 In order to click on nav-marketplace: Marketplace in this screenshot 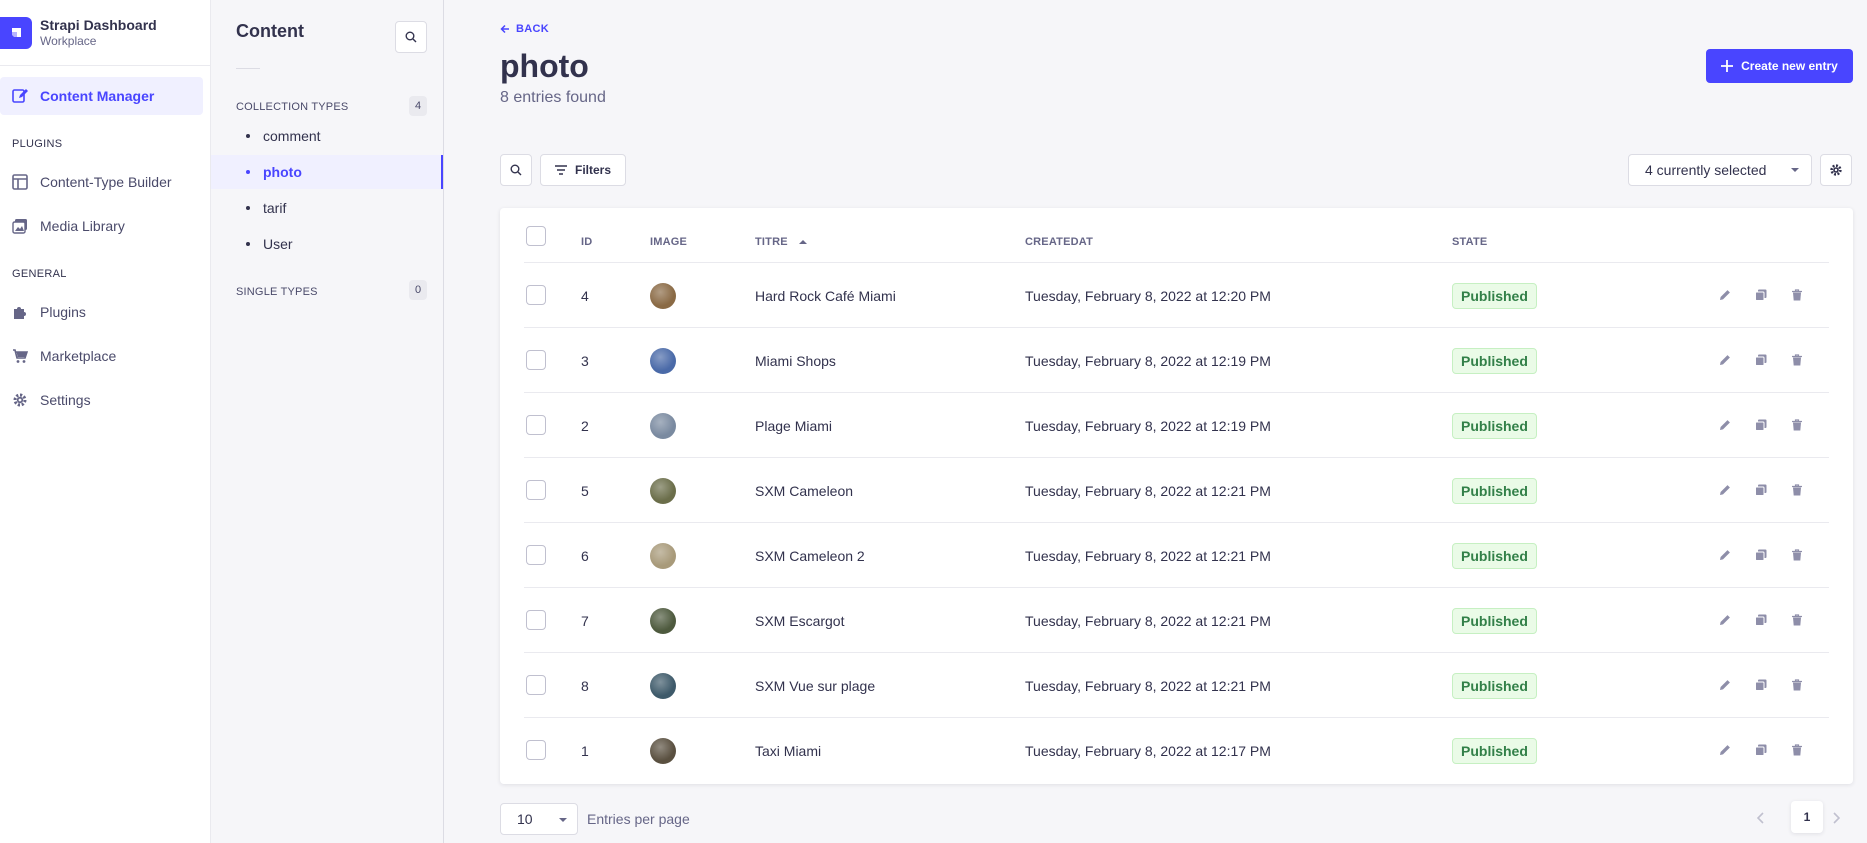, I will do `click(101, 356)`.